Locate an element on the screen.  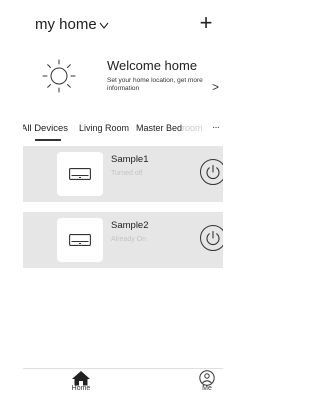
tab-master-bedroom-faded: room is located at coordinates (192, 128).